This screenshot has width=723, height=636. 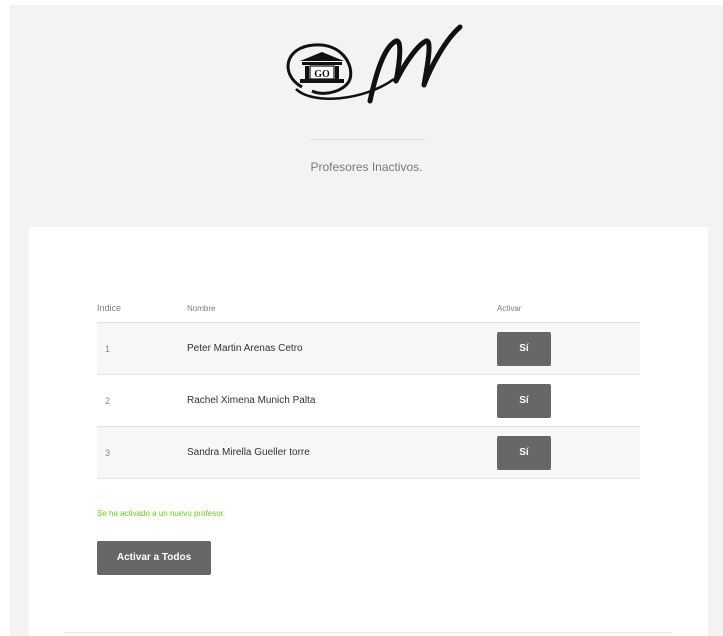 What do you see at coordinates (154, 558) in the screenshot?
I see `activate-all-button: Activar a Todos` at bounding box center [154, 558].